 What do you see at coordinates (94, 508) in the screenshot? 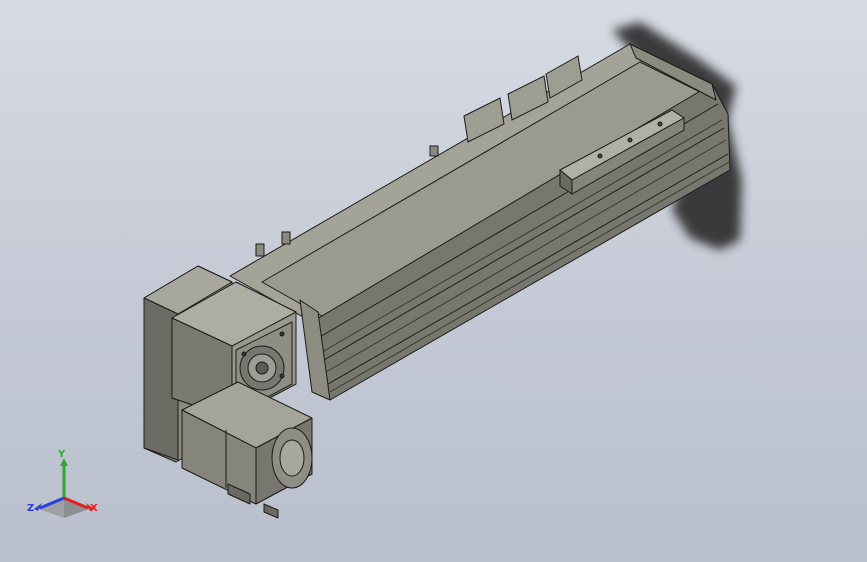
I see `x-axis-label: X` at bounding box center [94, 508].